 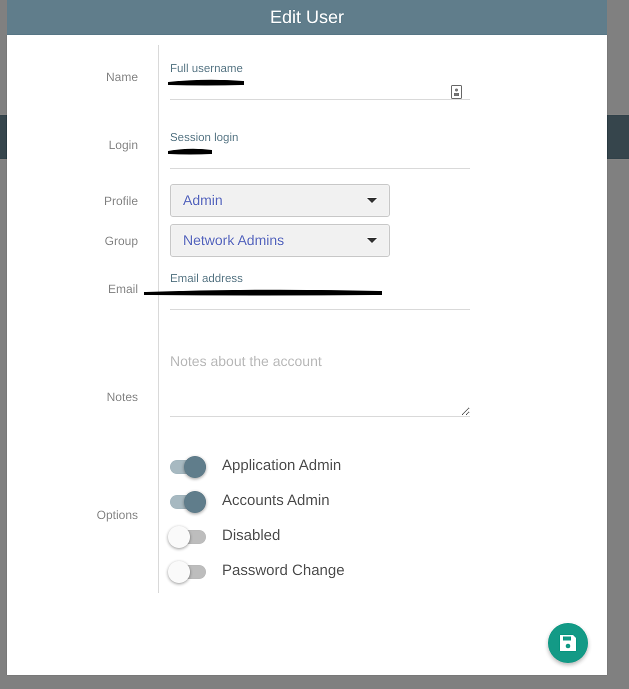 What do you see at coordinates (123, 289) in the screenshot?
I see `field-label: Email` at bounding box center [123, 289].